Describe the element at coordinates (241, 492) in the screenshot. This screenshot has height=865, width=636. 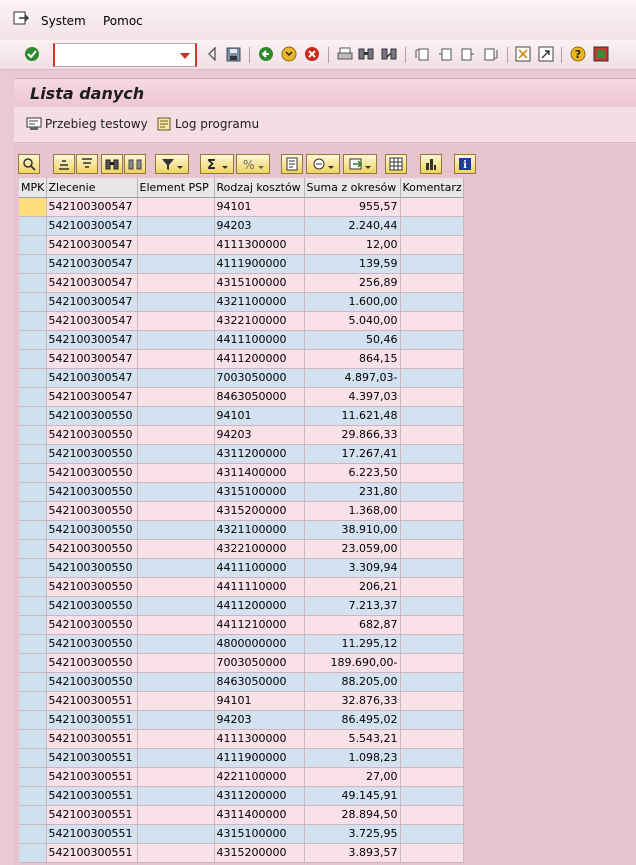
I see `table-row: 542100300550 4315100000 231,80` at that location.